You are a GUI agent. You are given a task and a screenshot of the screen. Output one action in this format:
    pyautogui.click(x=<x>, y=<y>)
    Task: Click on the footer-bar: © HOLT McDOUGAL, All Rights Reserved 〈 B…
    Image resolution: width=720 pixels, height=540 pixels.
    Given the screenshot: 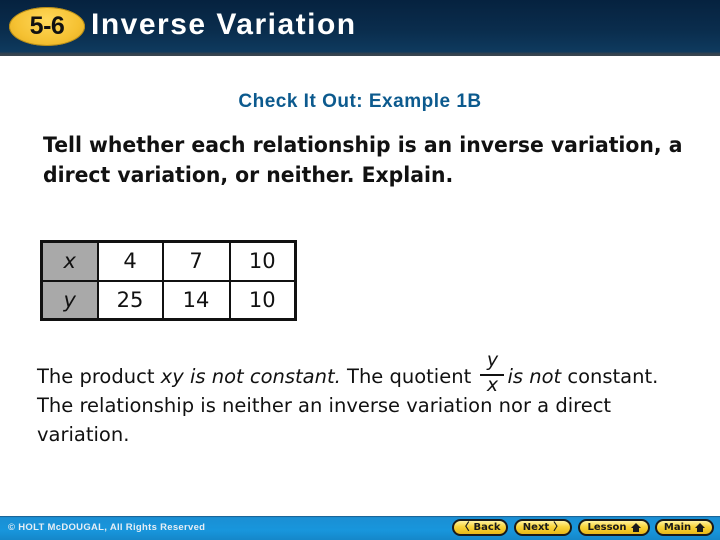 What is the action you would take?
    pyautogui.click(x=360, y=528)
    